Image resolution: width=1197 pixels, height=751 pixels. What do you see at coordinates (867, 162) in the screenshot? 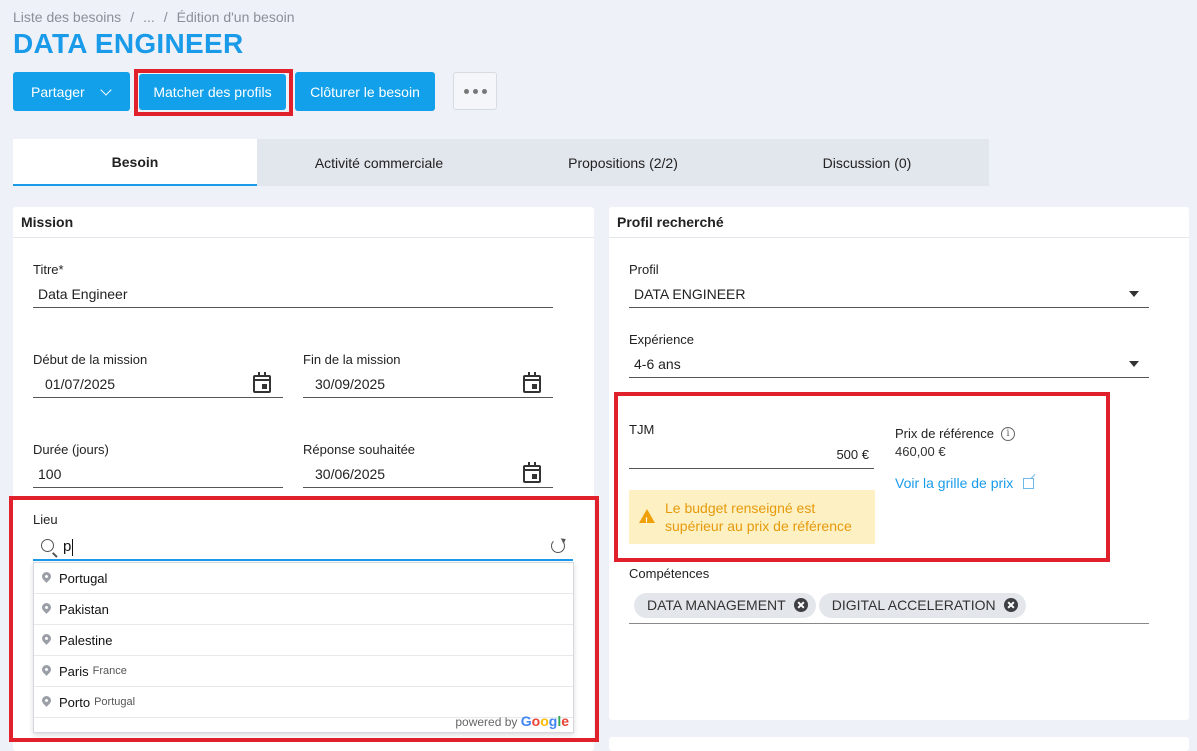
I see `tab-discussion: Discussion (0)` at bounding box center [867, 162].